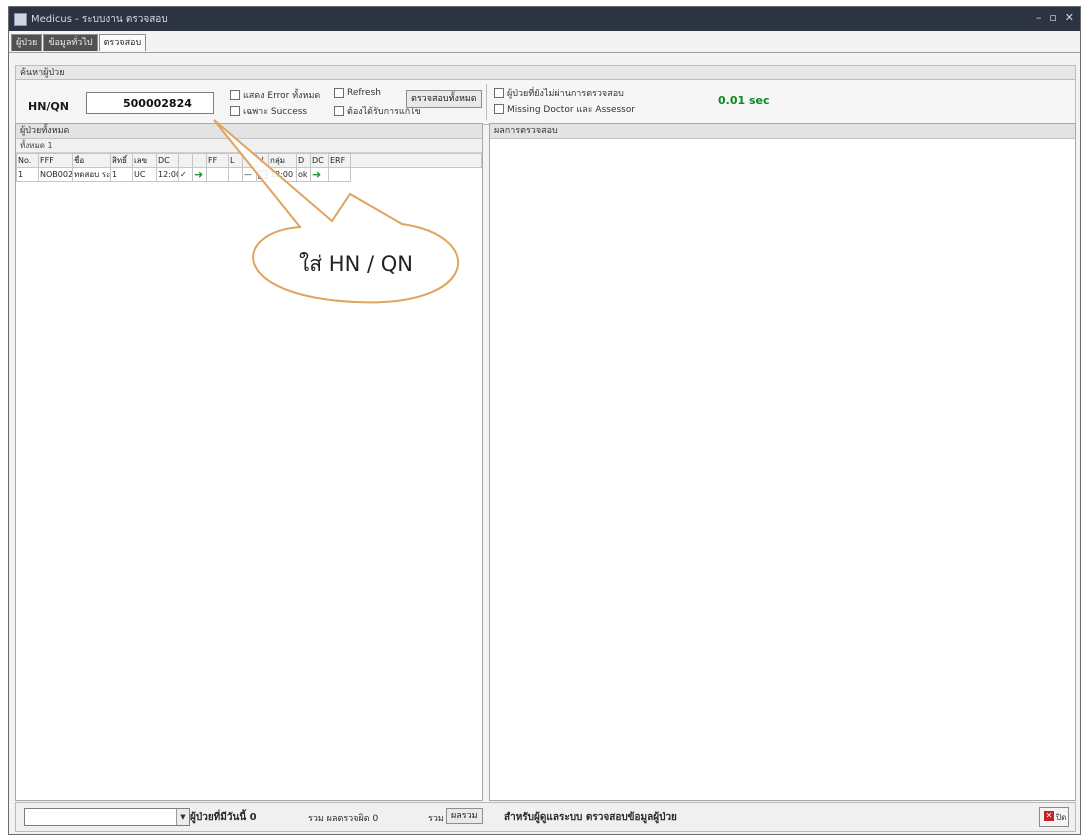 This screenshot has height=838, width=1081. Describe the element at coordinates (1049, 816) in the screenshot. I see `close-icon: ✕` at that location.